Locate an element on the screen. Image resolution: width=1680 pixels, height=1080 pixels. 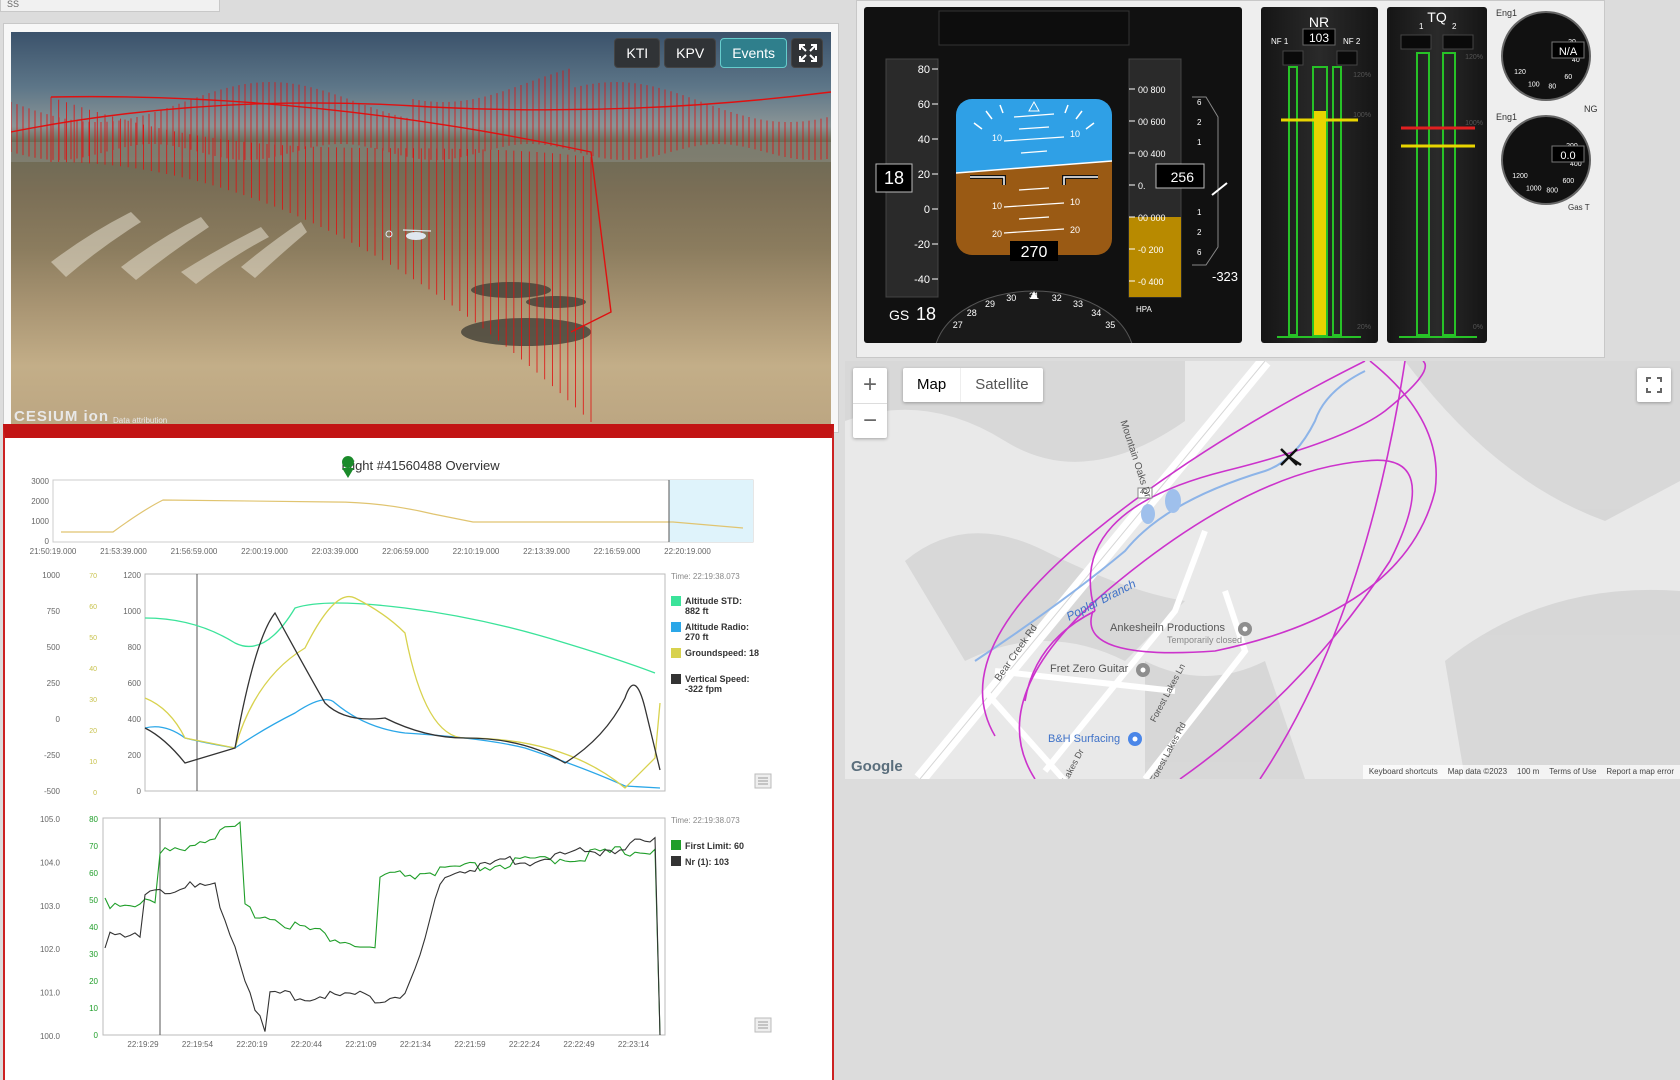
map-fullscreen-button is located at coordinates (1654, 385).